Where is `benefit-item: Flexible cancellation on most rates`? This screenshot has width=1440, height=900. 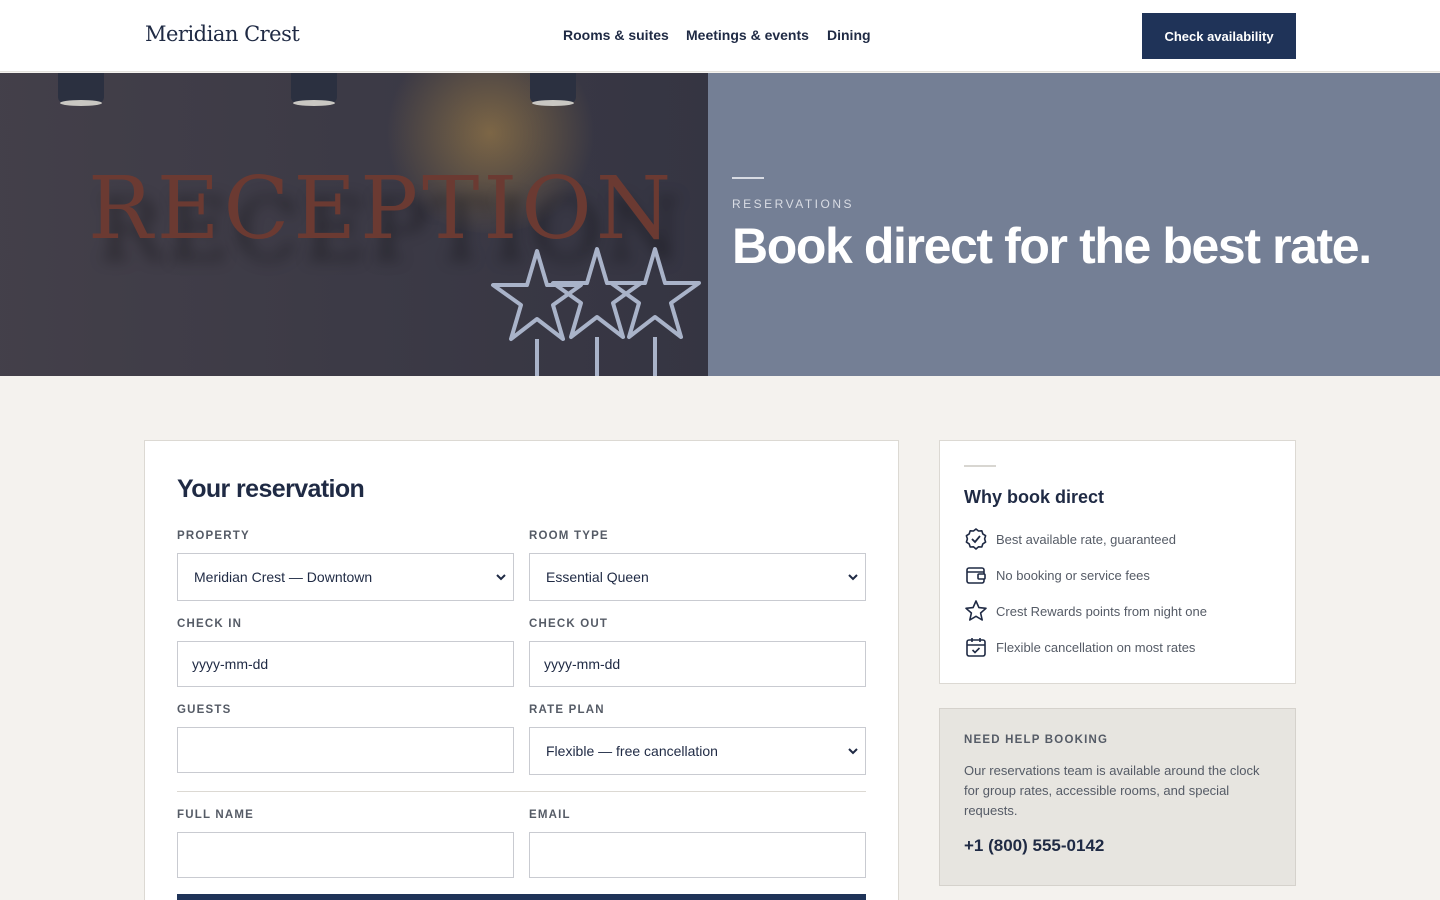 benefit-item: Flexible cancellation on most rates is located at coordinates (1079, 647).